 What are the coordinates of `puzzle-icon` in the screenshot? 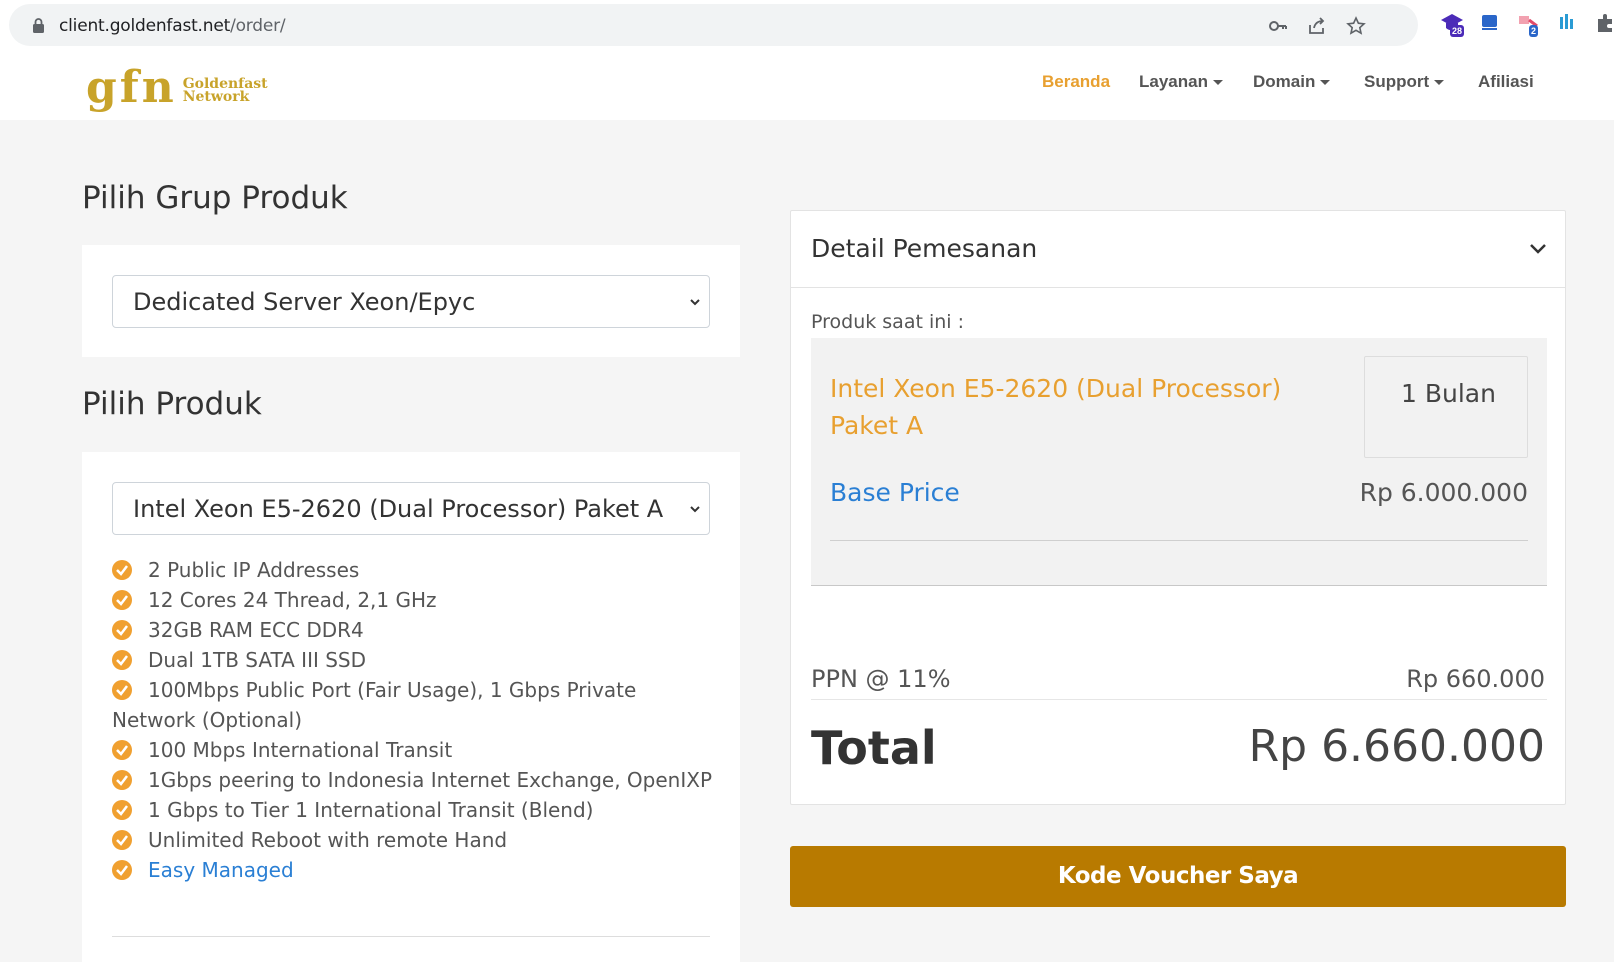 It's located at (1604, 23).